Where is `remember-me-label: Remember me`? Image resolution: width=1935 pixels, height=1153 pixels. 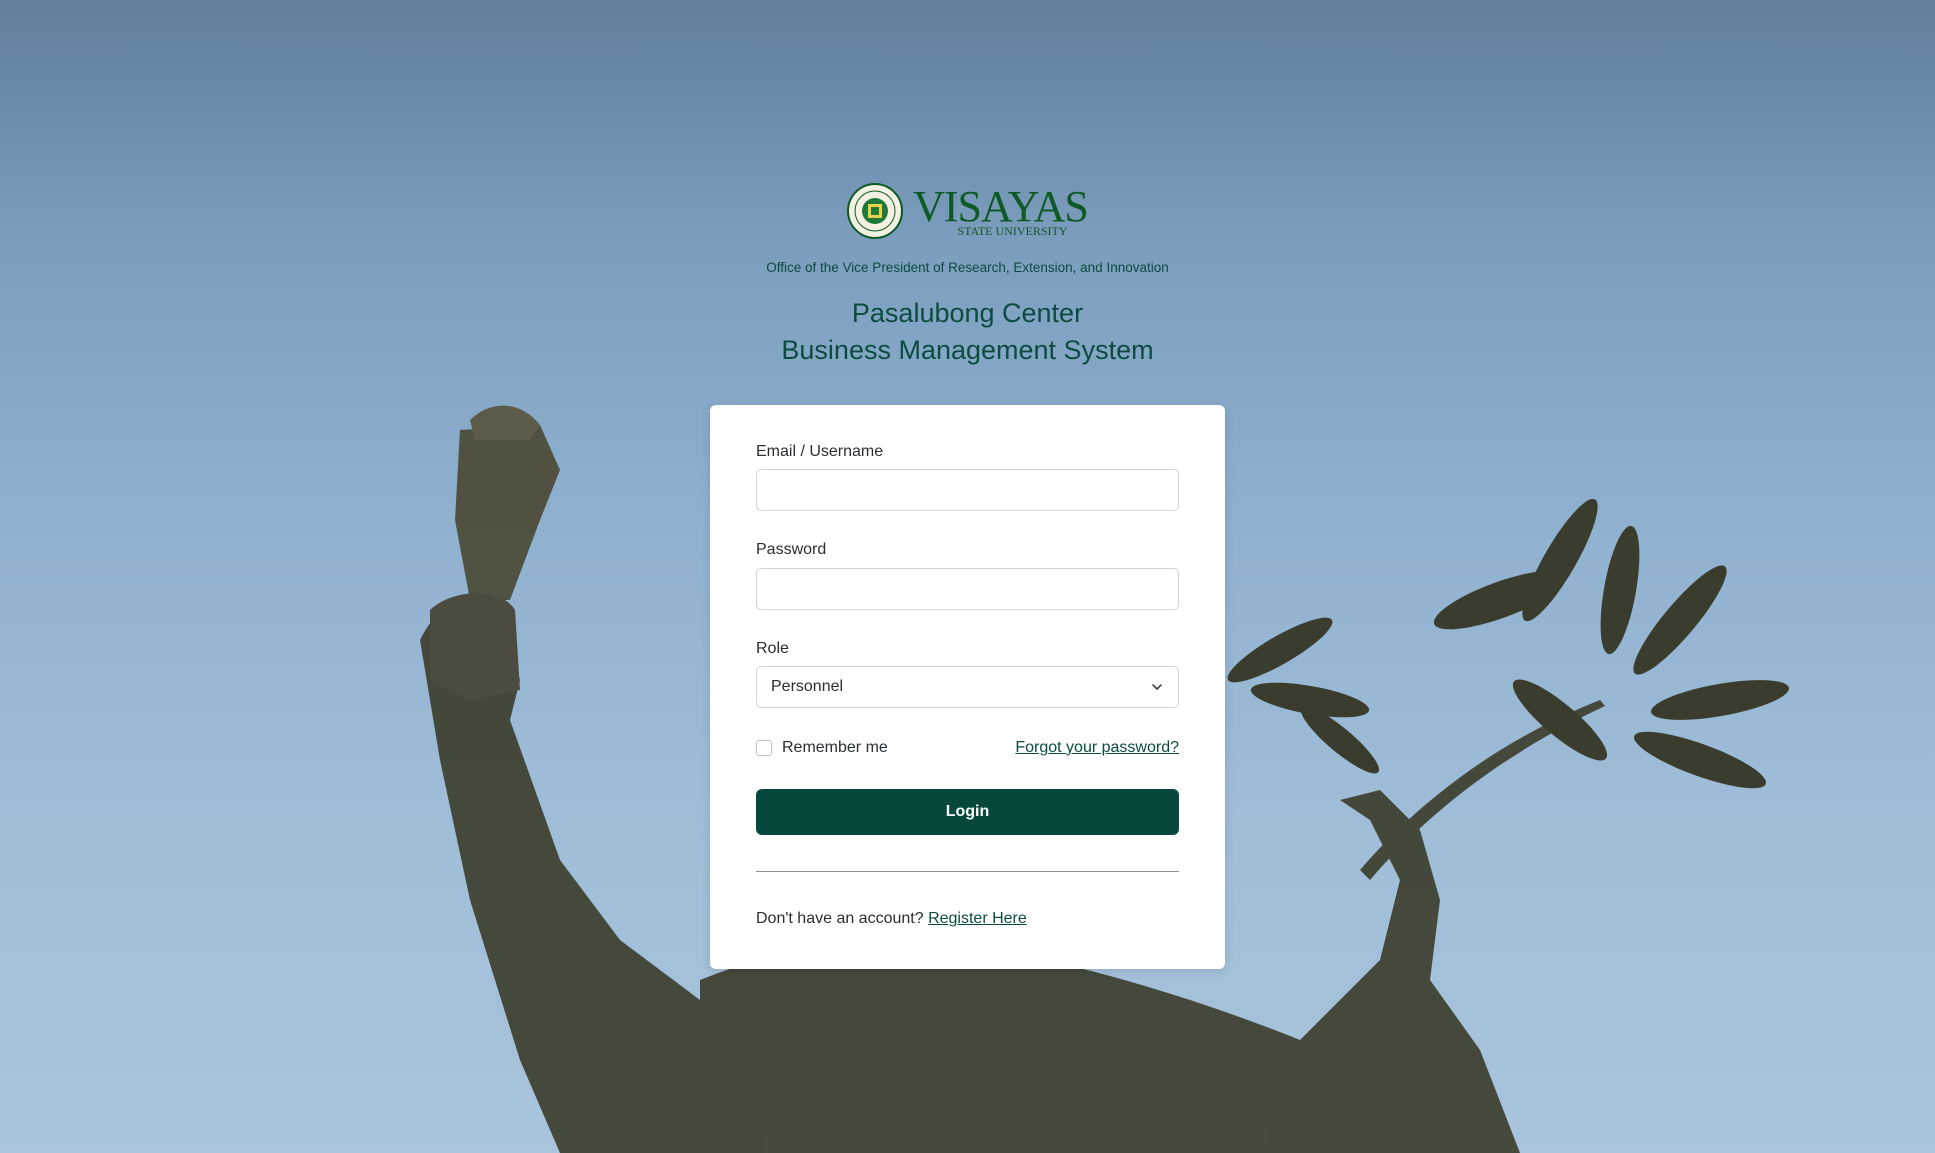
remember-me-label: Remember me is located at coordinates (835, 748).